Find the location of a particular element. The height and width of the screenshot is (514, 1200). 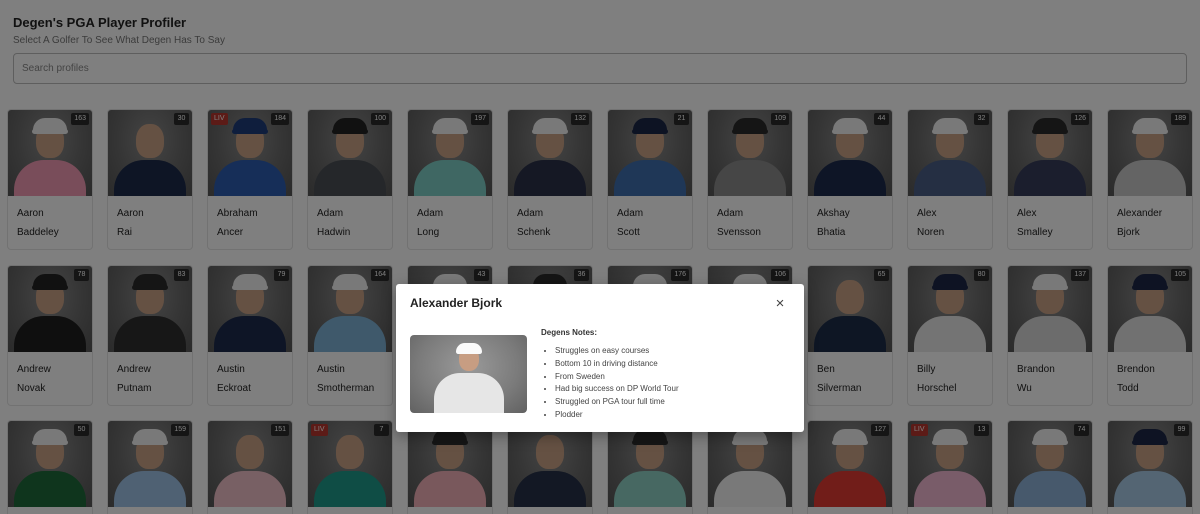

modal-player-cap is located at coordinates (469, 348).